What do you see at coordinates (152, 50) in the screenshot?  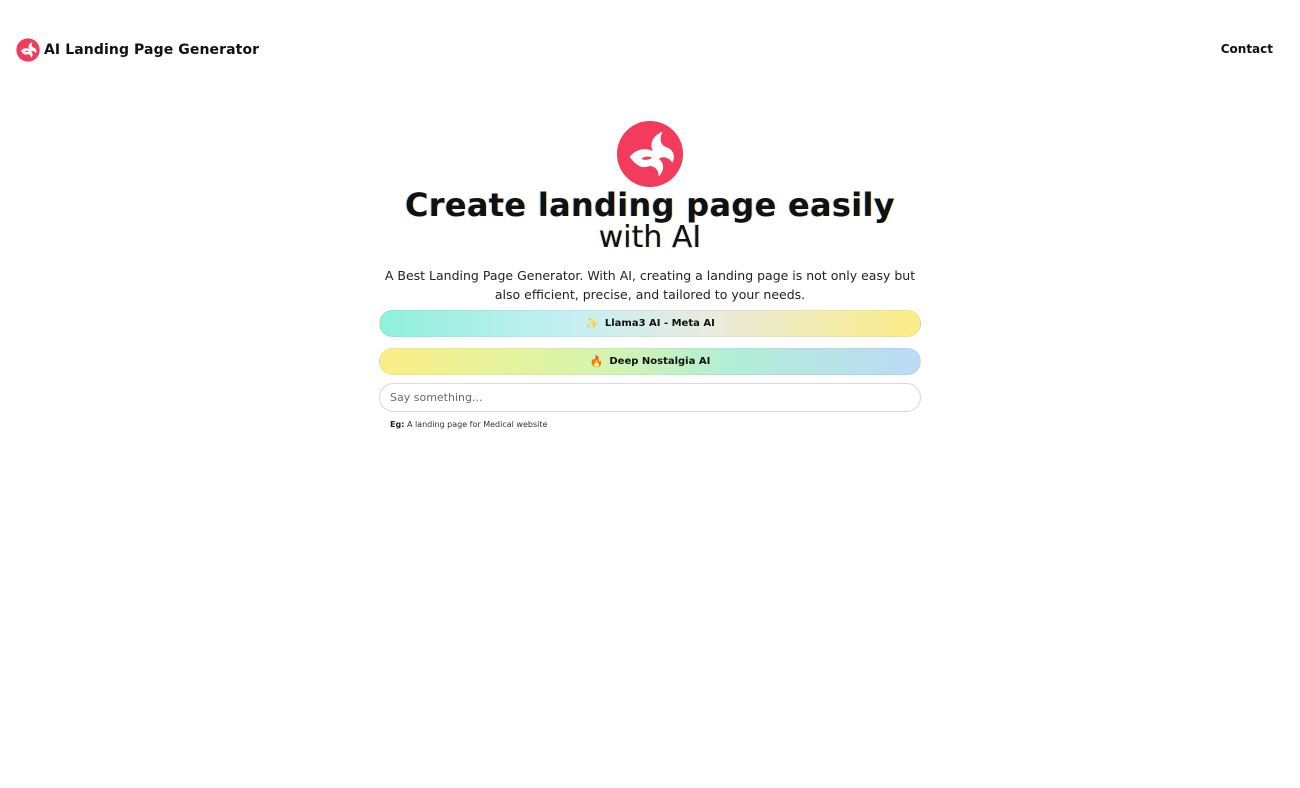 I see `brand-name: AI Landing Page Generator` at bounding box center [152, 50].